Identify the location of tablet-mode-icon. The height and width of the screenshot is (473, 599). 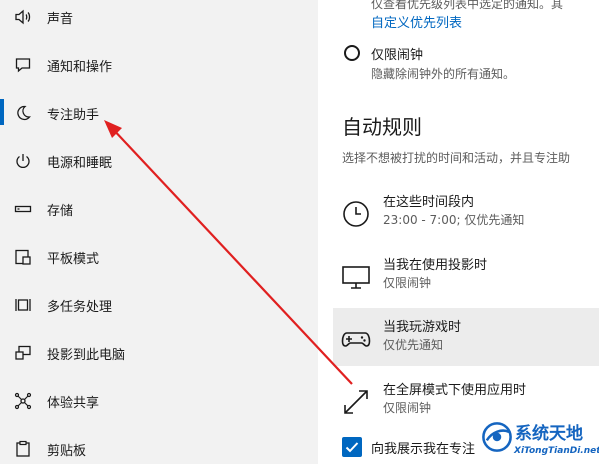
(23, 257).